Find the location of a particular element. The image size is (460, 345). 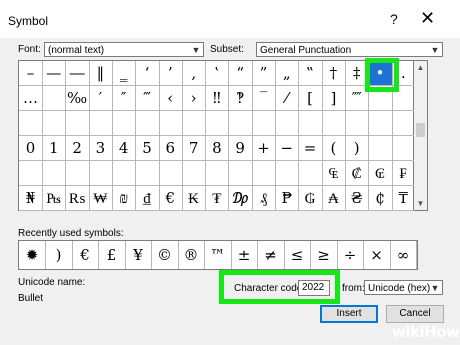

symbol-cell: ‖ is located at coordinates (100, 73).